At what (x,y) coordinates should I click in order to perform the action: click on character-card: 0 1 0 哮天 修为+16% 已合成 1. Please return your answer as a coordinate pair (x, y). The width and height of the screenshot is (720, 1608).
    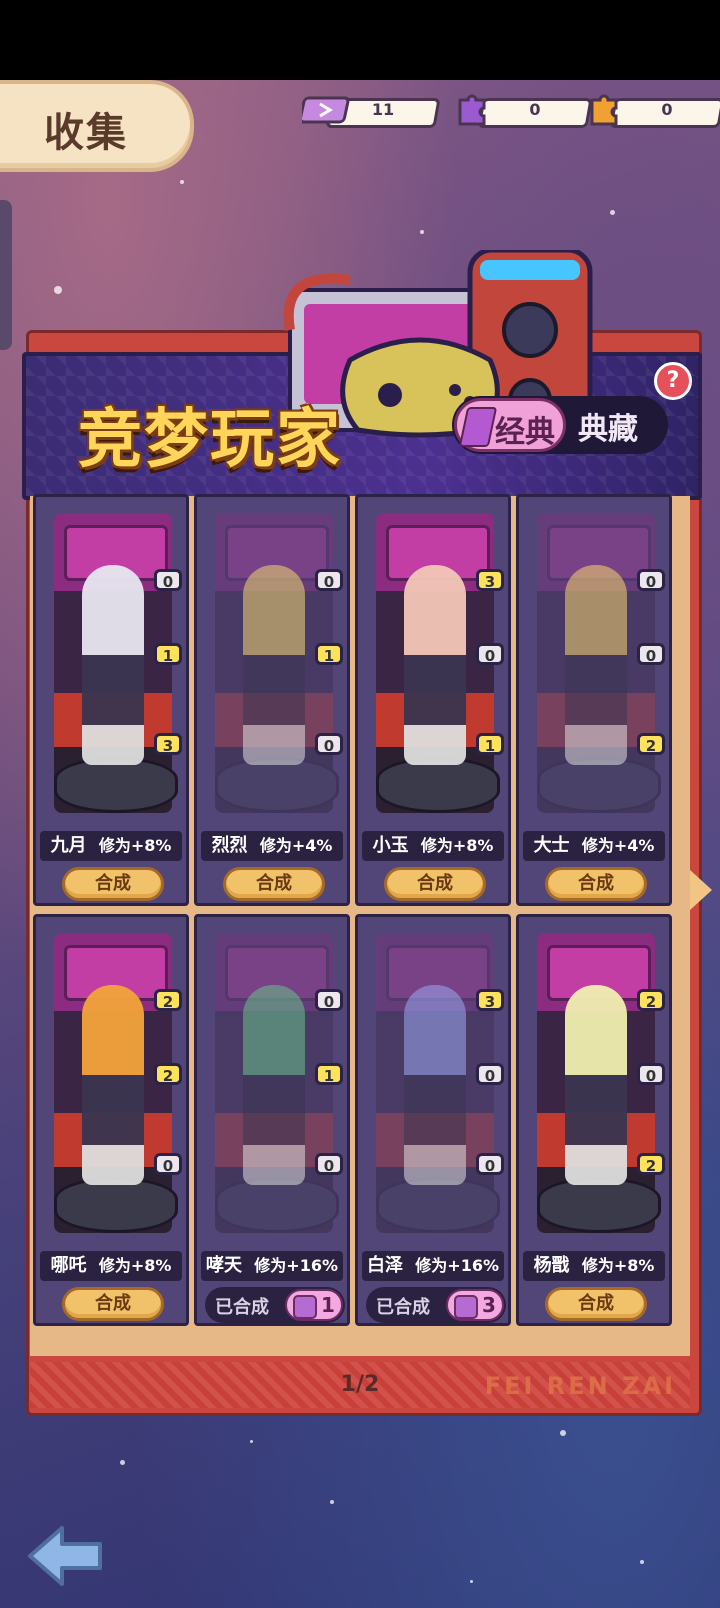
    Looking at the image, I should click on (272, 1120).